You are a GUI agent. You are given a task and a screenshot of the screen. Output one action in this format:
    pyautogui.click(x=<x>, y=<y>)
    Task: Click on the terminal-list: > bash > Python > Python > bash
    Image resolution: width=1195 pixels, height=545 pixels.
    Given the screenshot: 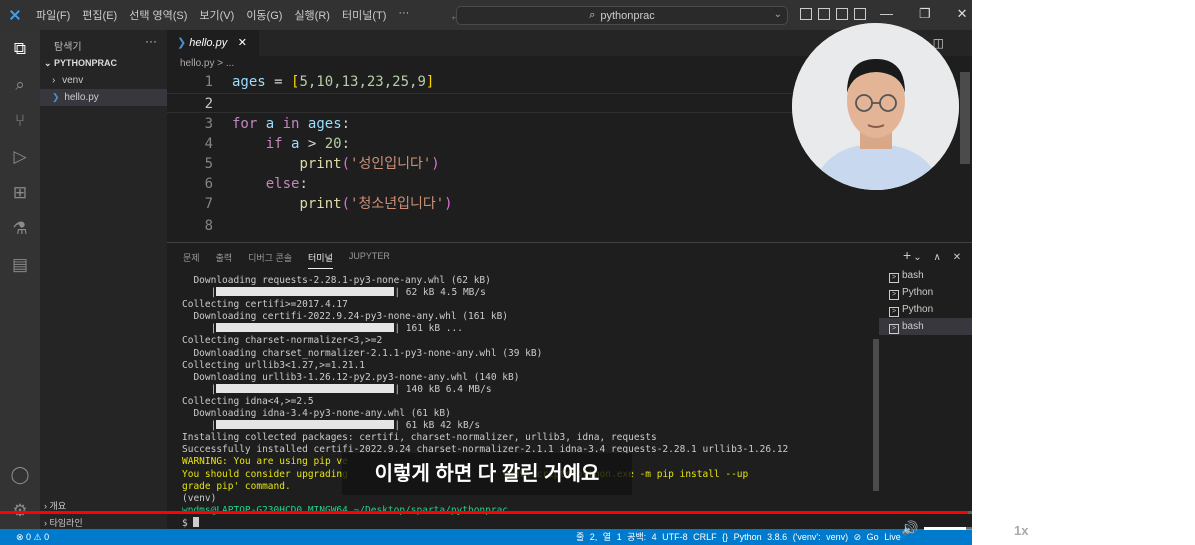 What is the action you would take?
    pyautogui.click(x=925, y=301)
    